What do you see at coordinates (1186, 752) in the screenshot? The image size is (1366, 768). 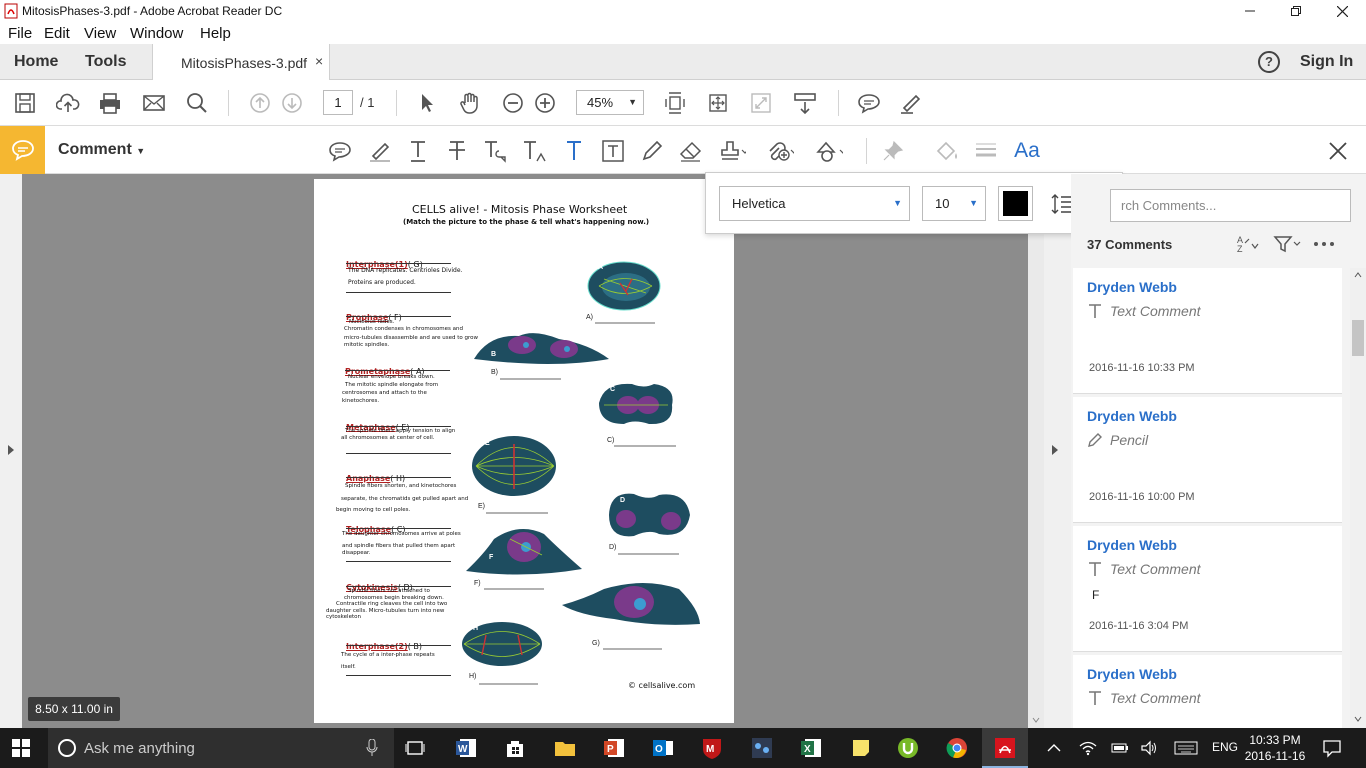 I see `touch-keyboard-icon` at bounding box center [1186, 752].